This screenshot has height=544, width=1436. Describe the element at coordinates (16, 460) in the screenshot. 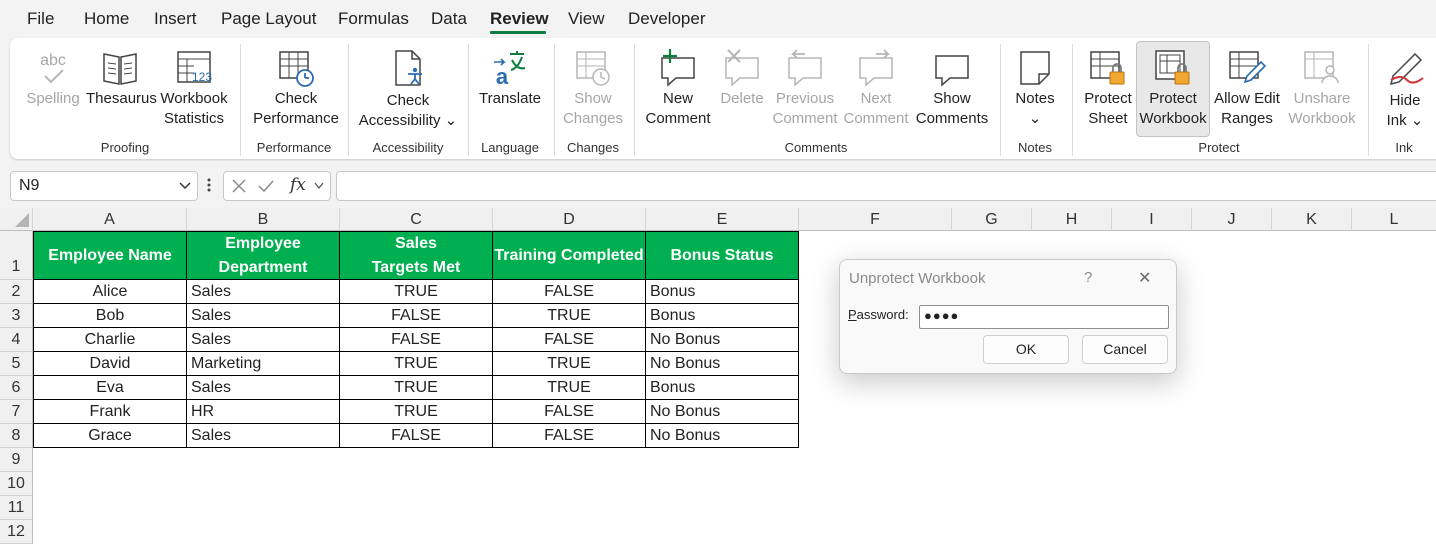

I see `row-header-9: 9` at that location.